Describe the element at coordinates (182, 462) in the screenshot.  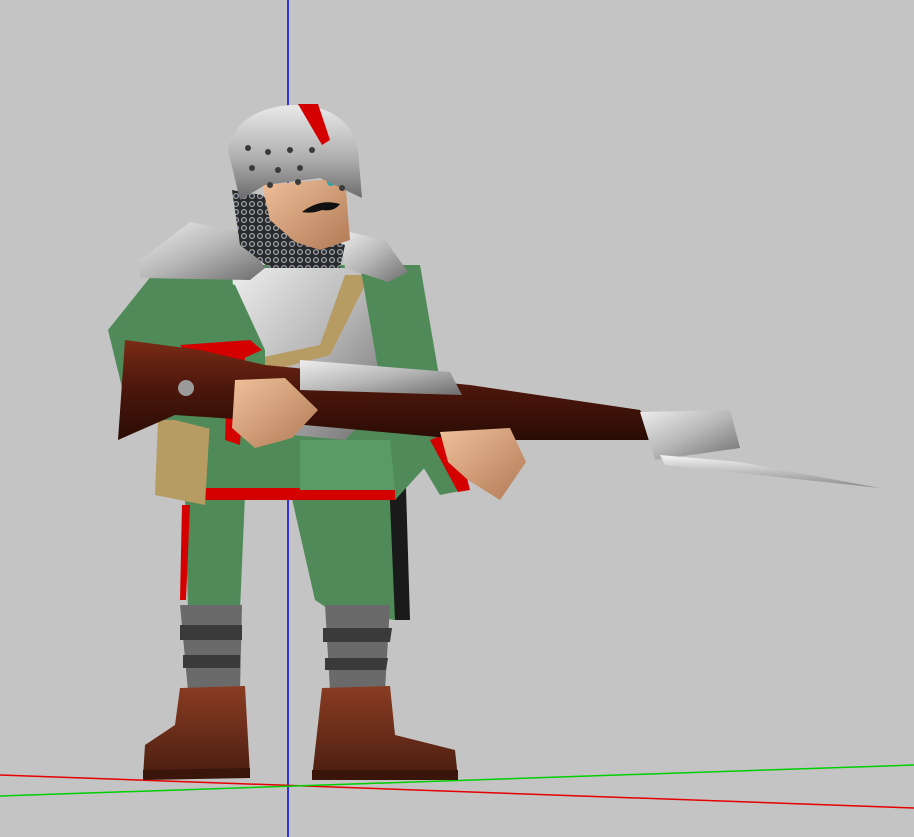
I see `satchel` at that location.